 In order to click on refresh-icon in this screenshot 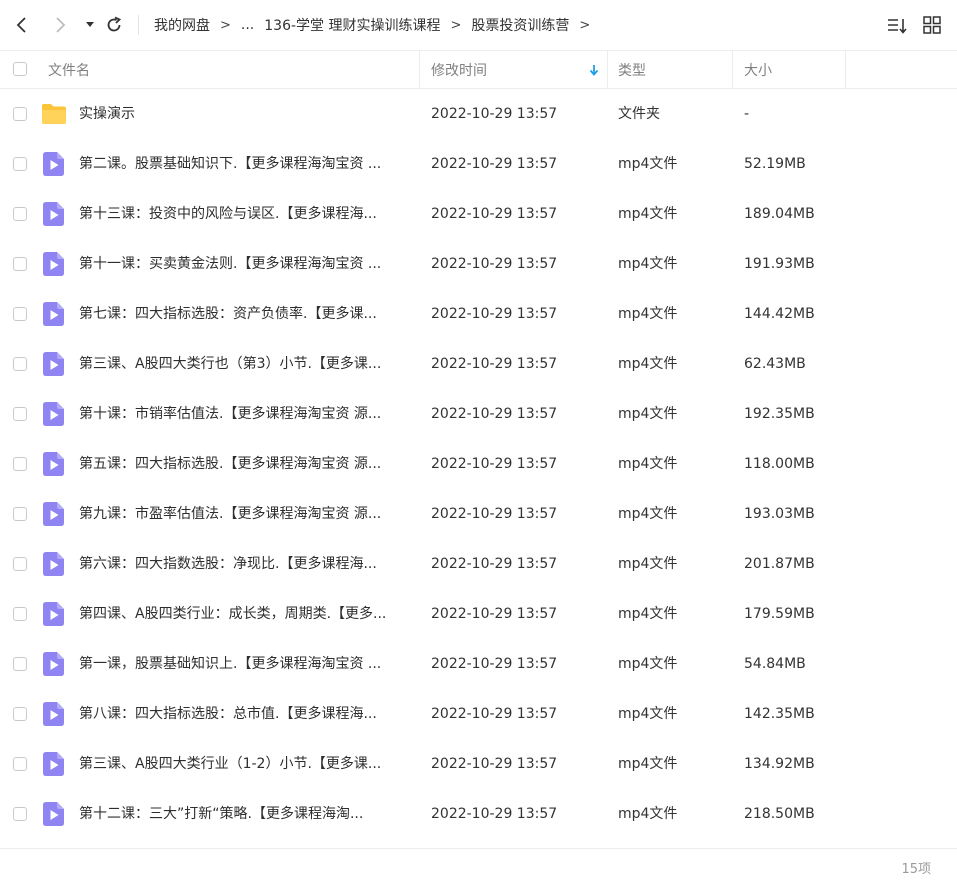, I will do `click(114, 24)`.